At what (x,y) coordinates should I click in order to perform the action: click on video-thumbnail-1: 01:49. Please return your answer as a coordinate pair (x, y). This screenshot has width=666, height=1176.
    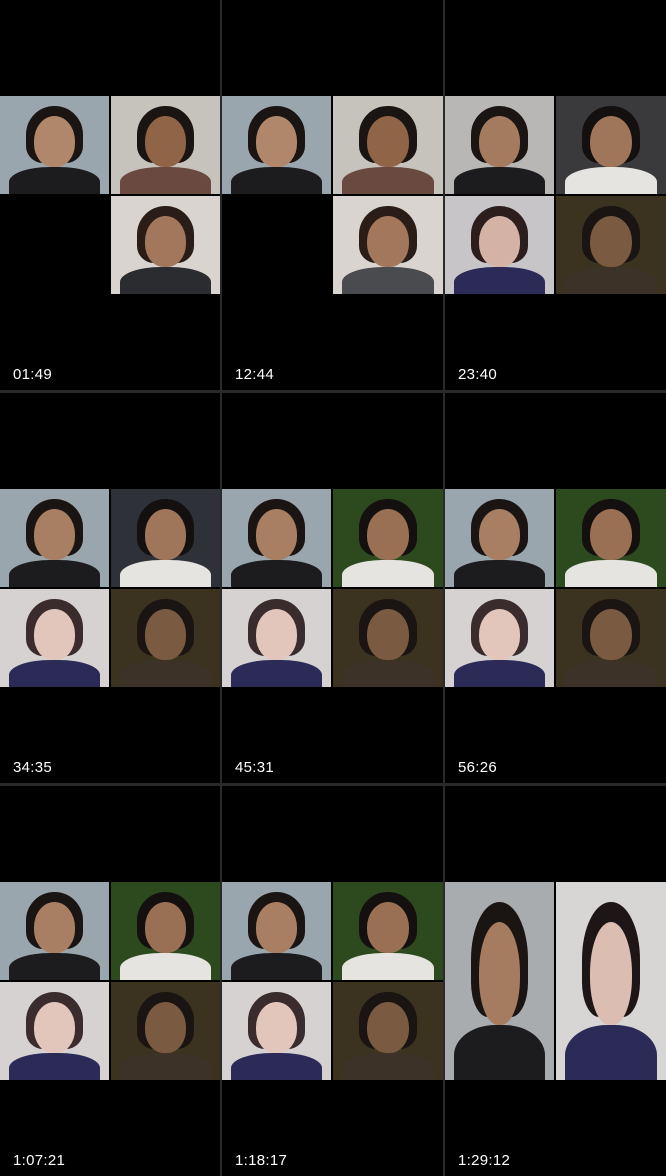
    Looking at the image, I should click on (110, 195).